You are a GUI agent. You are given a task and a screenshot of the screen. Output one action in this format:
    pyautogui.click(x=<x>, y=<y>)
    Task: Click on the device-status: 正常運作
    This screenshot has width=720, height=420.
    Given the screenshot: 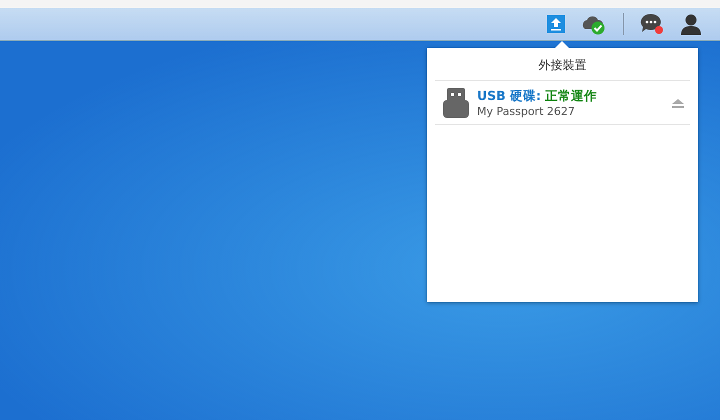 What is the action you would take?
    pyautogui.click(x=571, y=95)
    